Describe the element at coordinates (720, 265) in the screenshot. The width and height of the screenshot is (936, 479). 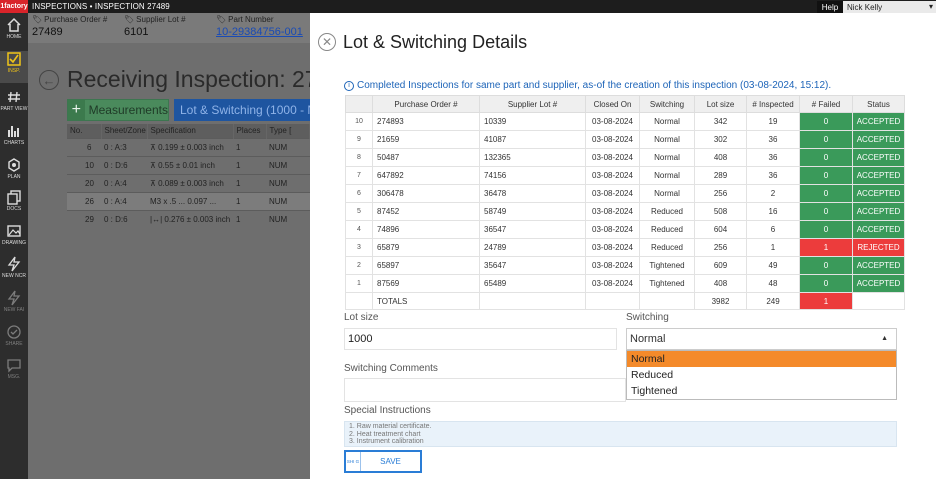
I see `cell: 609` at that location.